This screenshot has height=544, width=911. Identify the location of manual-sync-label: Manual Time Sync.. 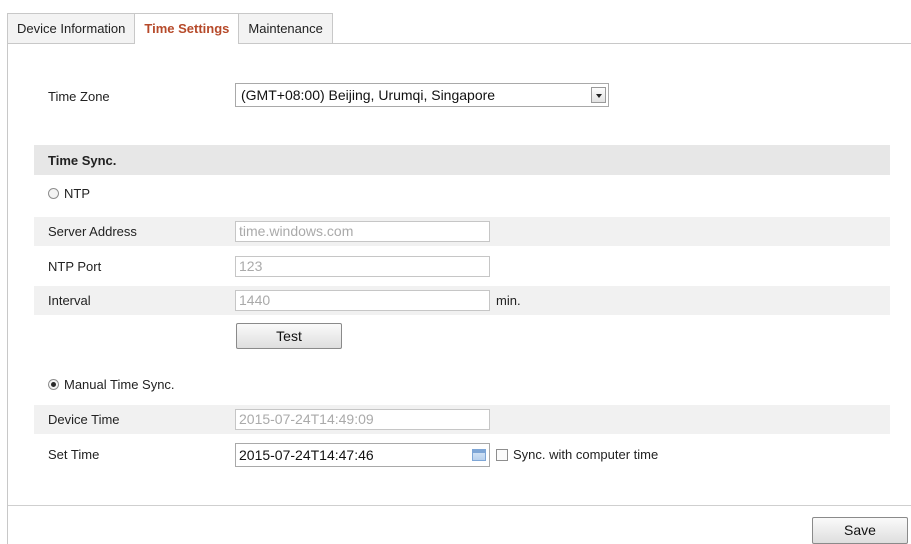
(119, 384).